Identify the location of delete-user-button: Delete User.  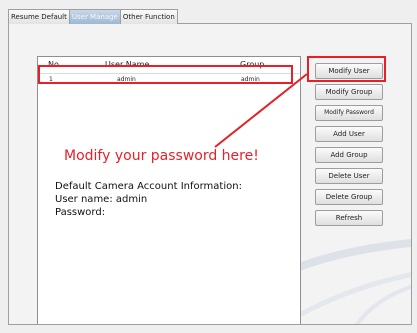
(349, 176).